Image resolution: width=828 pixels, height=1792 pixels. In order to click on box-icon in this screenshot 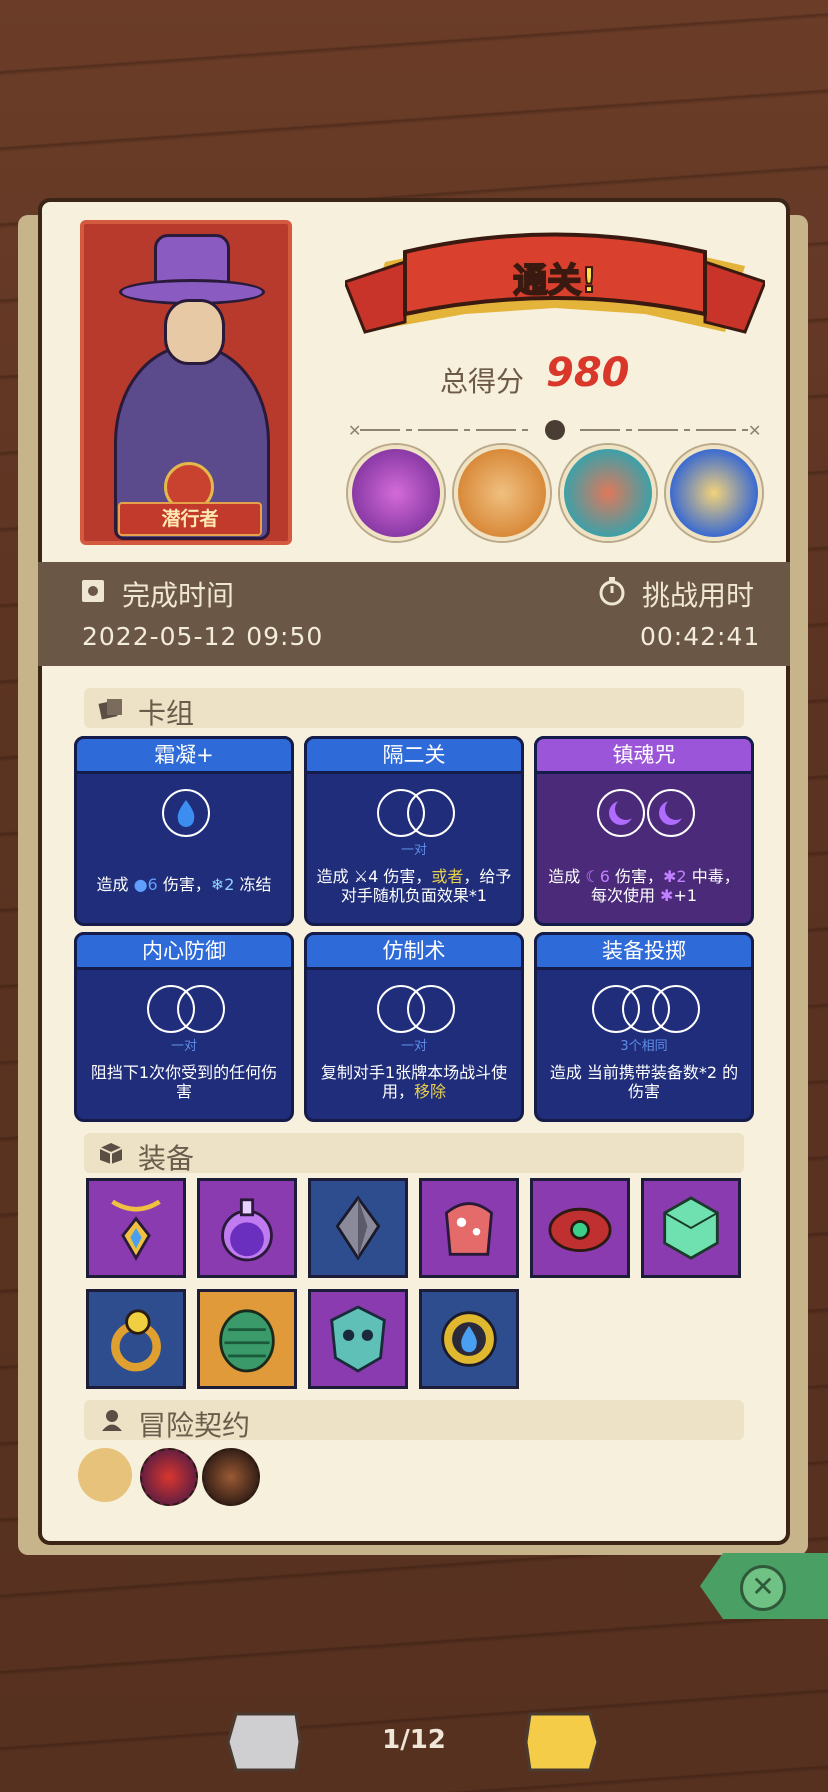, I will do `click(111, 1153)`.